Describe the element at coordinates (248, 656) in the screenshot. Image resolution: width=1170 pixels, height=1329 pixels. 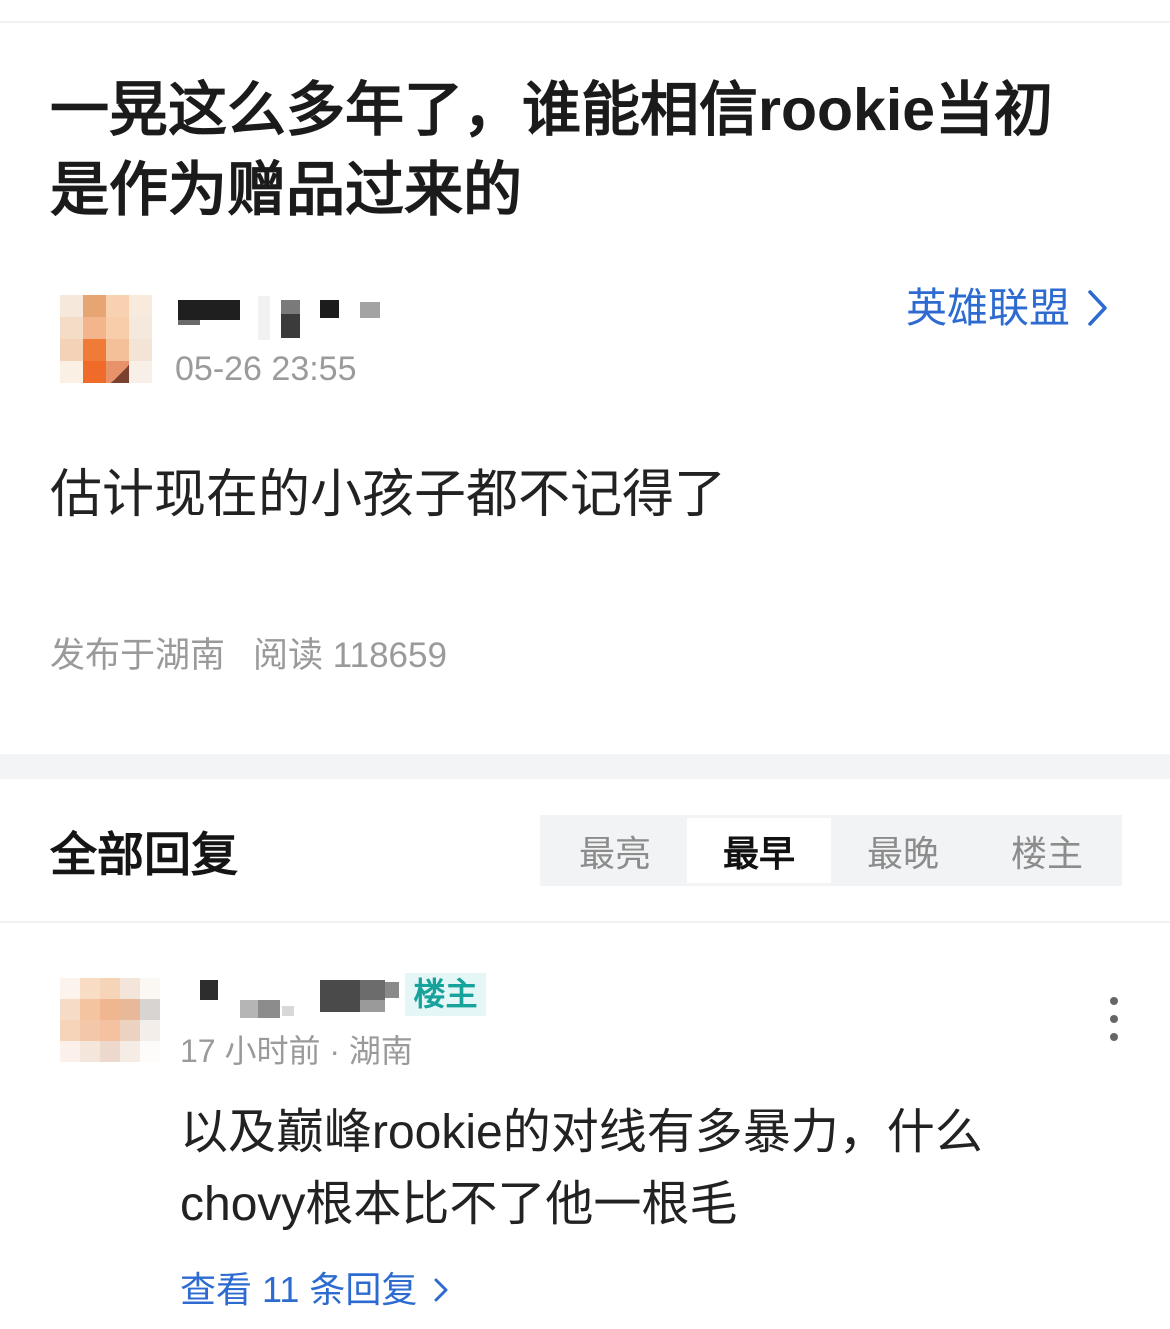
I see `post-meta: 发布于湖南 阅读 118659` at that location.